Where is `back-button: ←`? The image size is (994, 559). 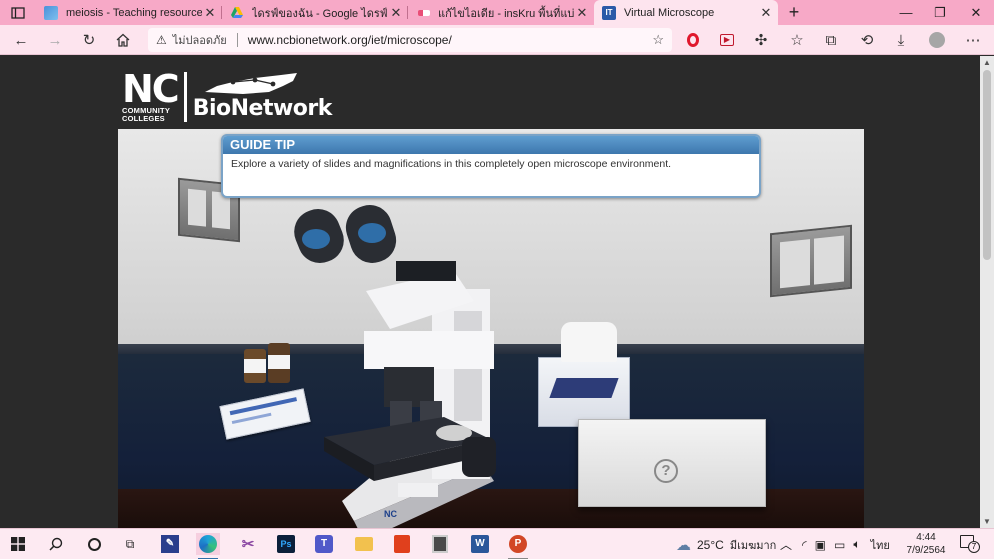 back-button: ← is located at coordinates (21, 40).